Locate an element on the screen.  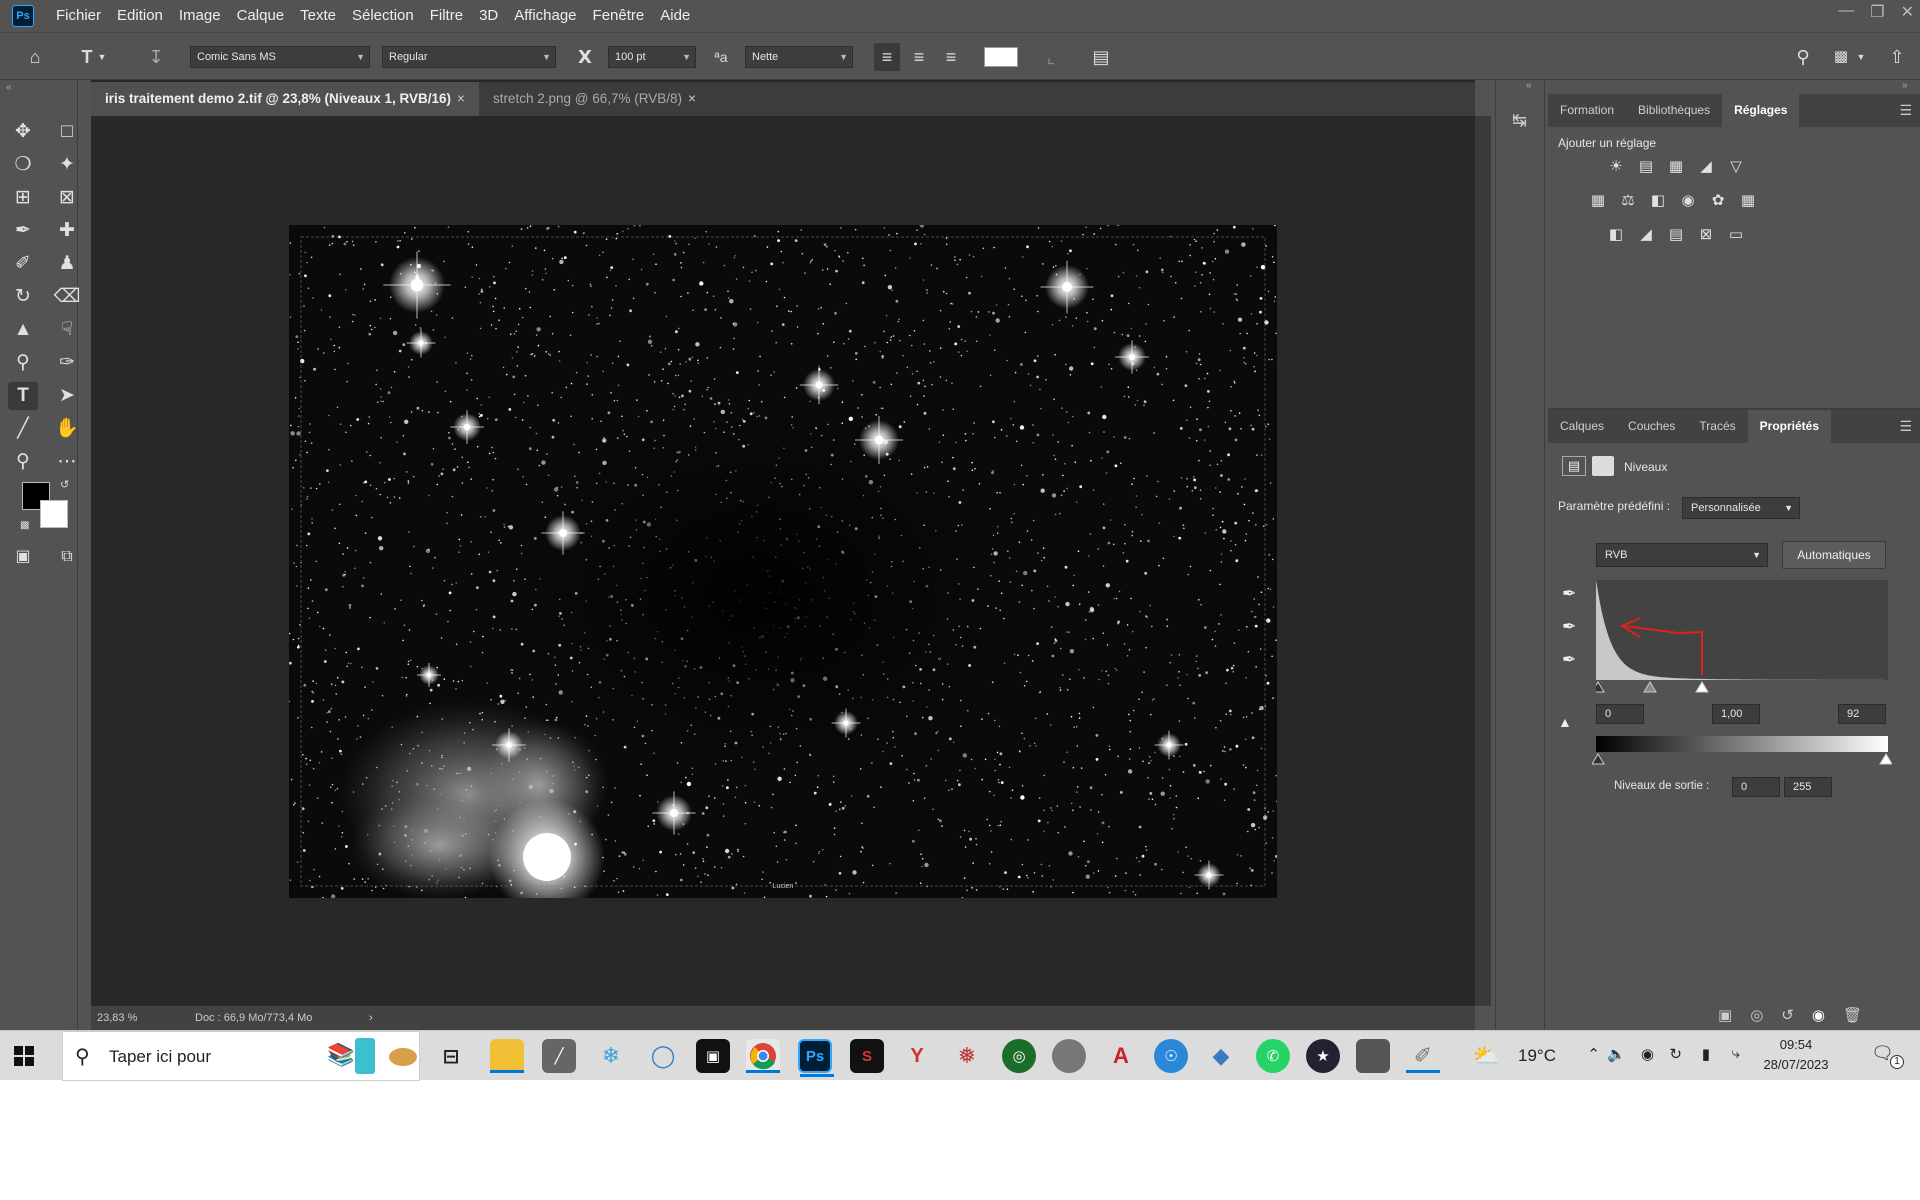
layer-mask-icon is located at coordinates (1603, 466).